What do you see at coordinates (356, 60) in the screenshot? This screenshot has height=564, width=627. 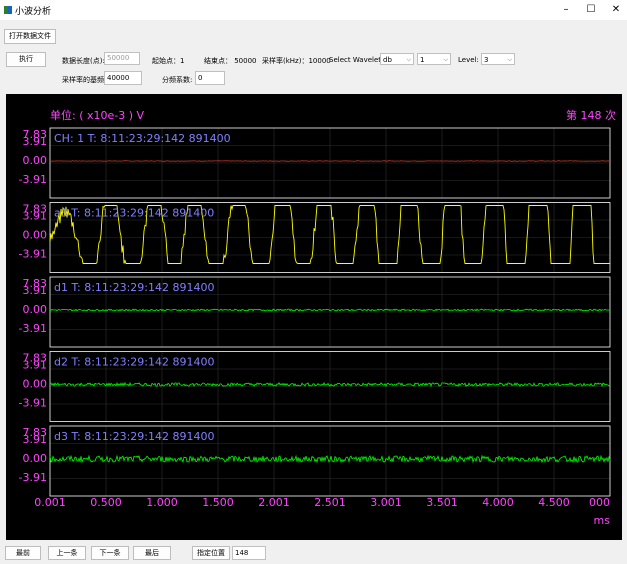 I see `select-wavelet-label: Select Wavelet:` at bounding box center [356, 60].